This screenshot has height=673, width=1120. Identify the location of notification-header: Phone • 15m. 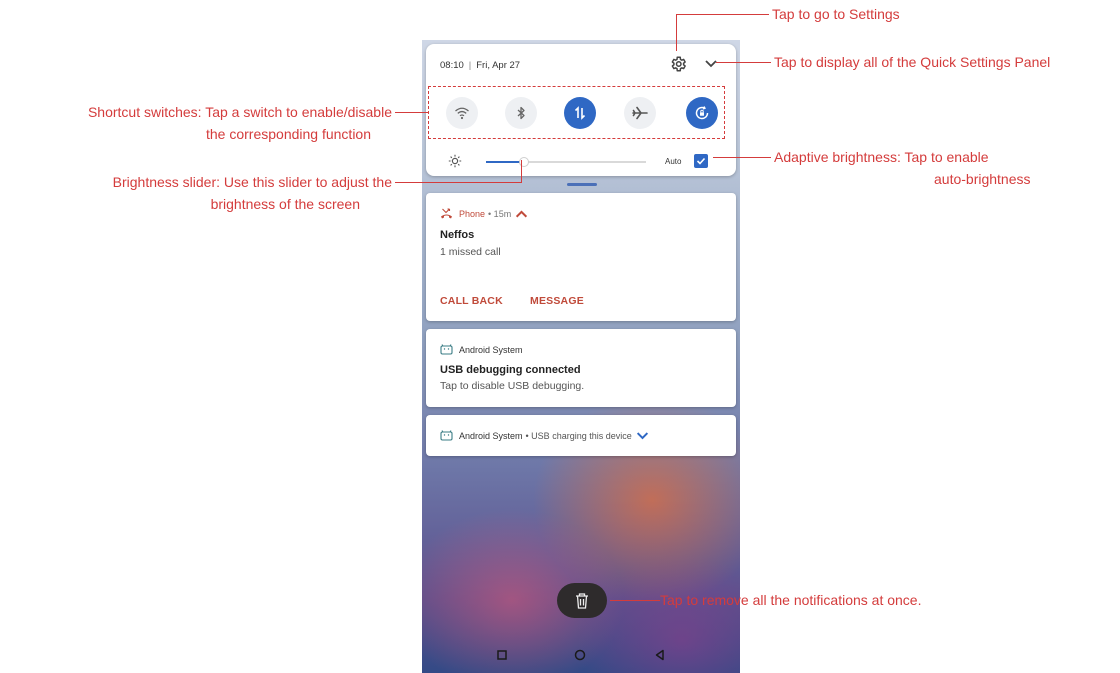
(487, 213).